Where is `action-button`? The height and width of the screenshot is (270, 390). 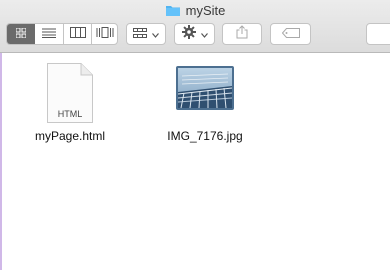 action-button is located at coordinates (194, 34).